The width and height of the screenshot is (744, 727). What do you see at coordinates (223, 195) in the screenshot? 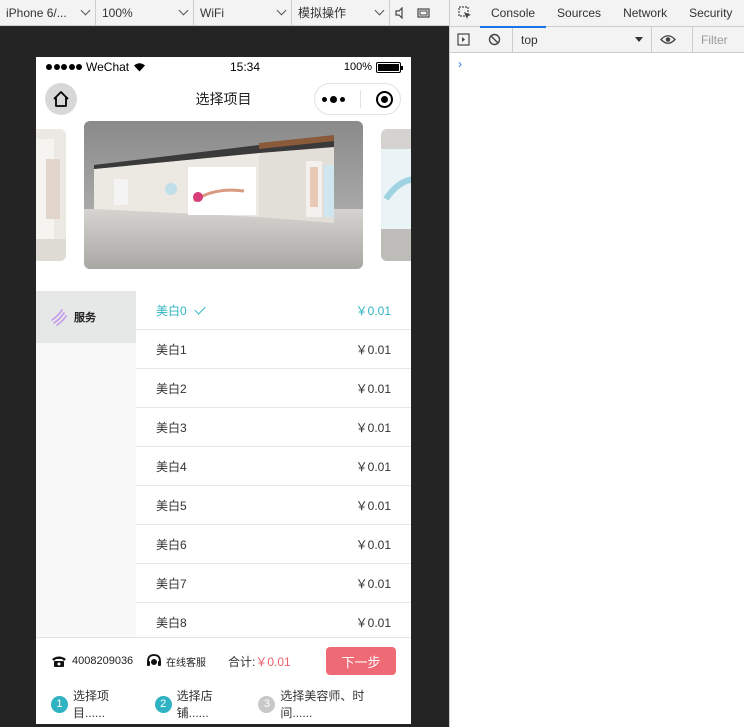
I see `banner-slide-store` at bounding box center [223, 195].